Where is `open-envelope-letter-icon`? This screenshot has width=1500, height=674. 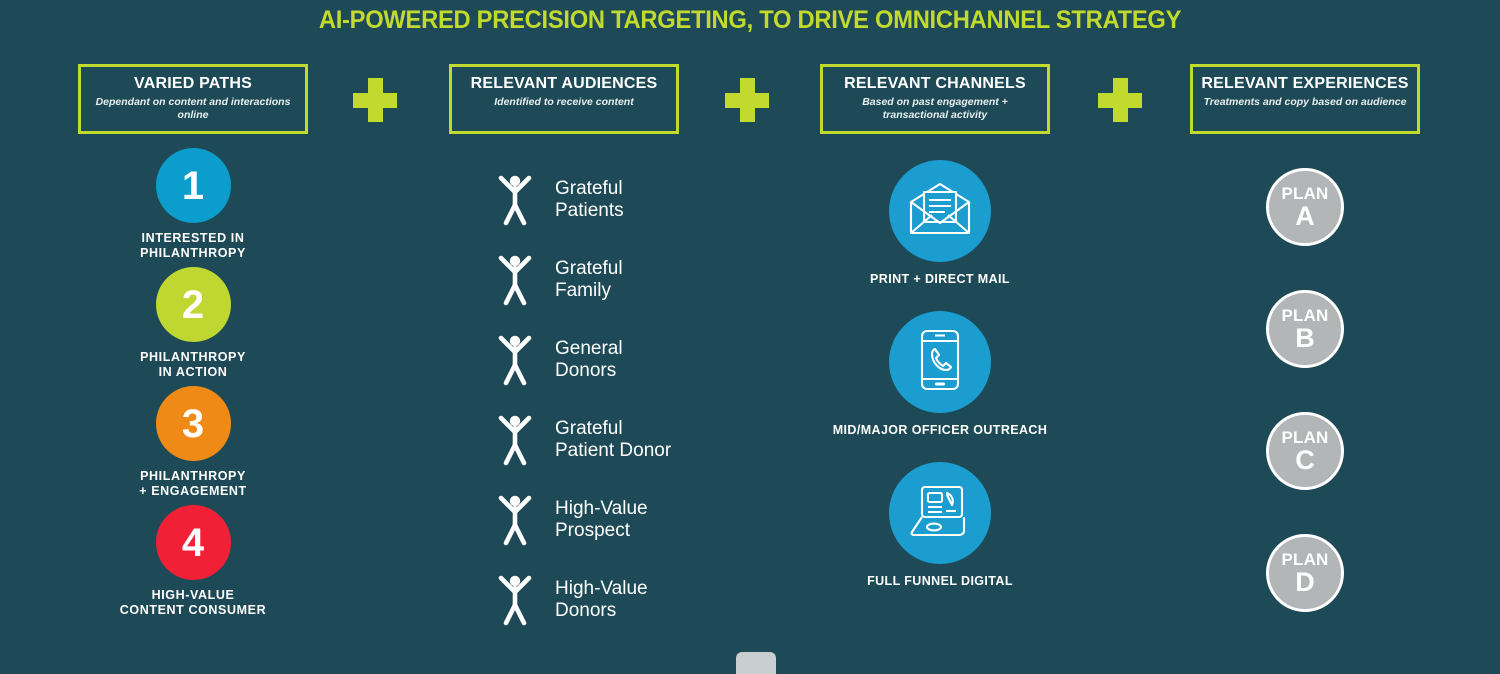 open-envelope-letter-icon is located at coordinates (940, 211).